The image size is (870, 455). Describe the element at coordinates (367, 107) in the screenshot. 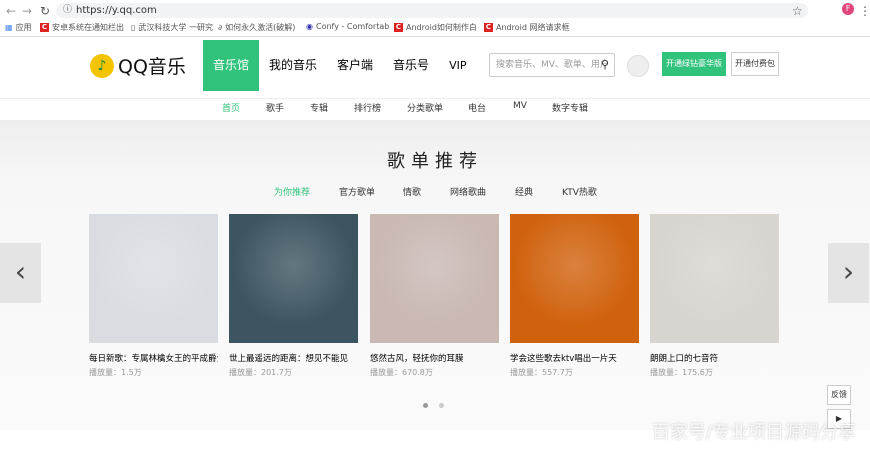

I see `subnav-charts: 排行榜` at that location.